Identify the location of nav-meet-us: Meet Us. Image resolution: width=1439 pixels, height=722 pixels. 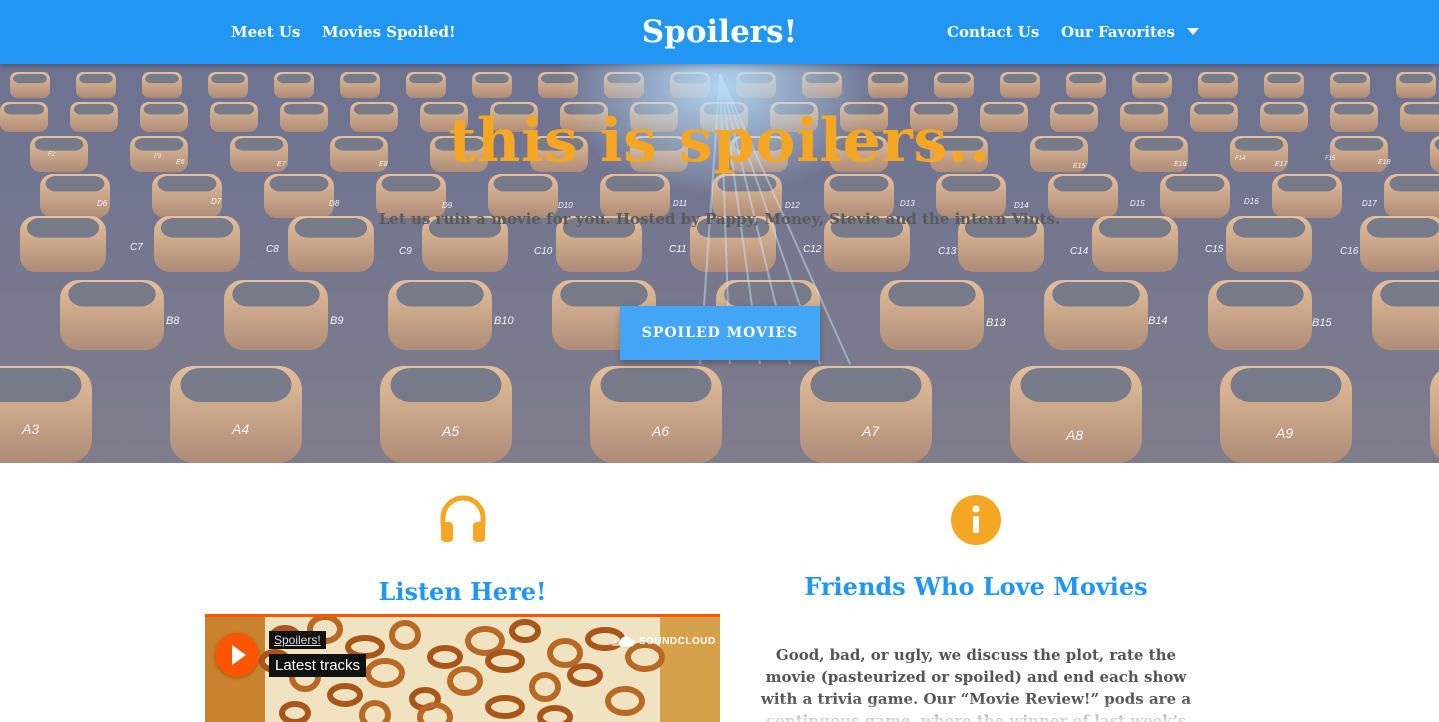
(265, 32).